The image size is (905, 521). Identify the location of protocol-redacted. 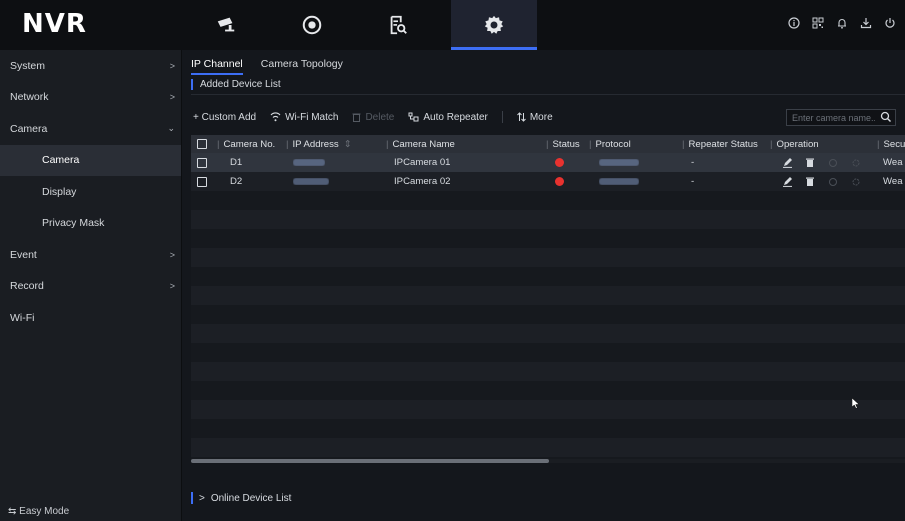
(619, 181).